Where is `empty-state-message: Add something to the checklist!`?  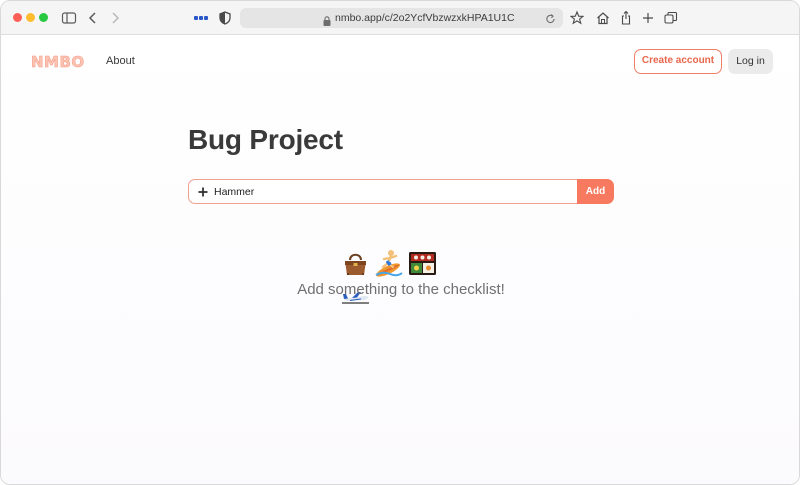
empty-state-message: Add something to the checklist! is located at coordinates (401, 289).